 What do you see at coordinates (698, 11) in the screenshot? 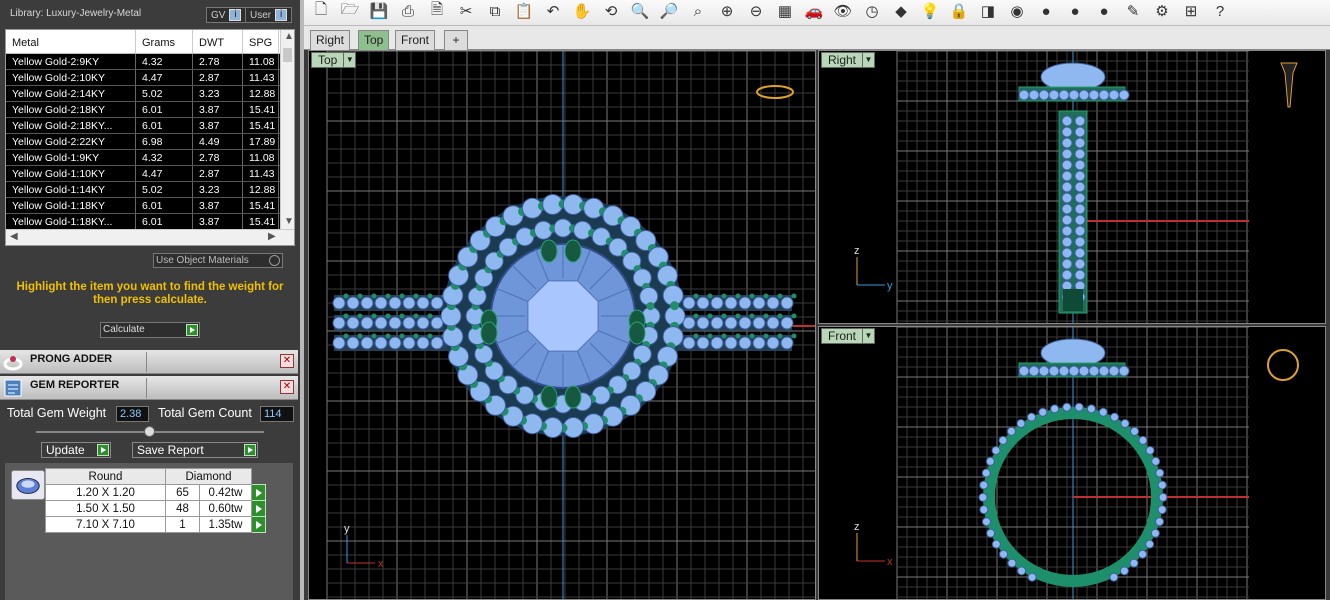
I see `zoom-extents-icon: ⌕` at bounding box center [698, 11].